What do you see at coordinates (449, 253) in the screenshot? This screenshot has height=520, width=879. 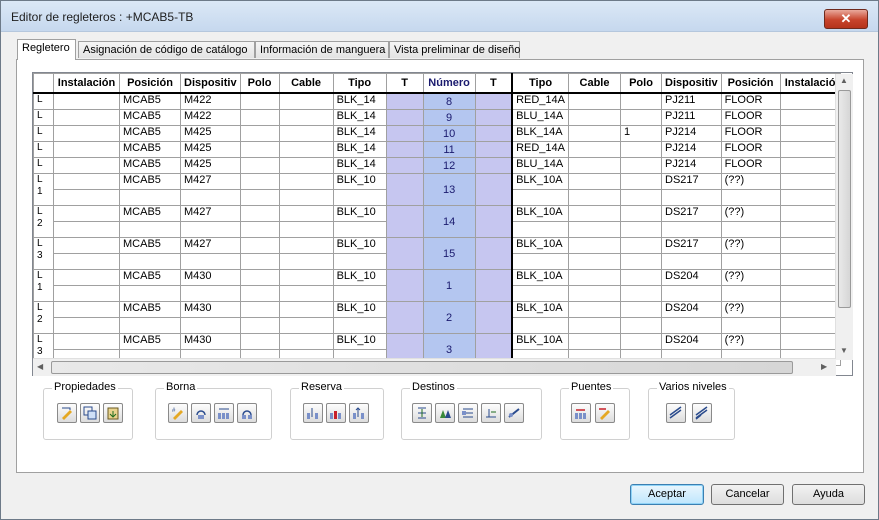 I see `terminal-number: 15` at bounding box center [449, 253].